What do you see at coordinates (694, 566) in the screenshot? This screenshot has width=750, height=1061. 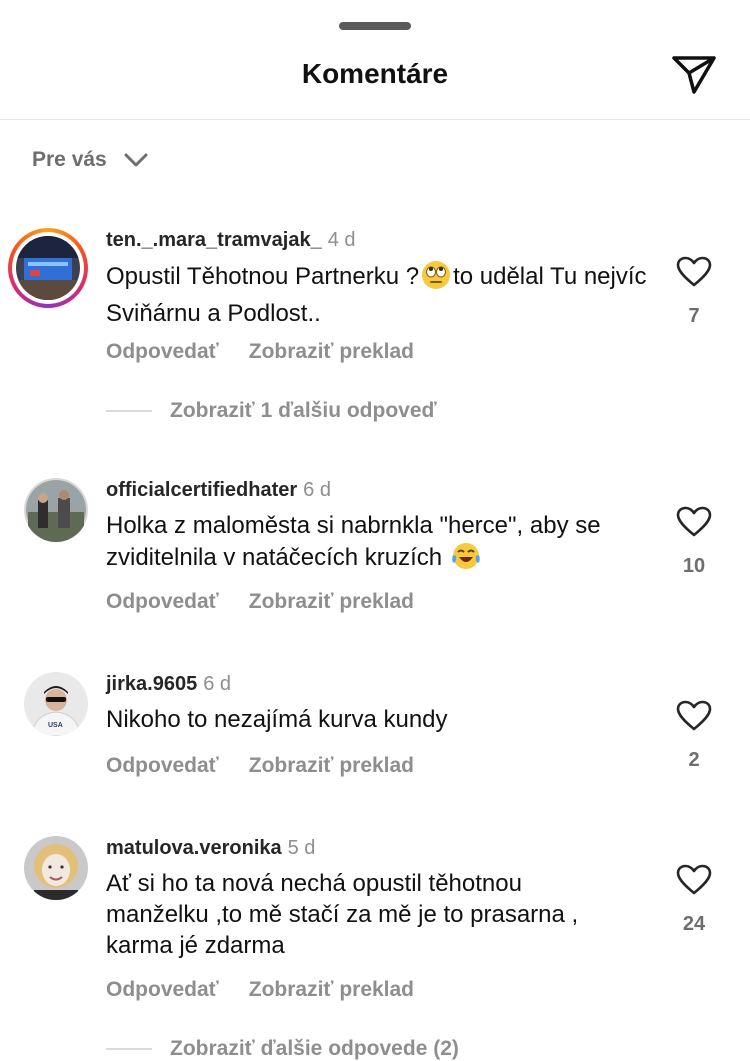 I see `like-count: 10` at bounding box center [694, 566].